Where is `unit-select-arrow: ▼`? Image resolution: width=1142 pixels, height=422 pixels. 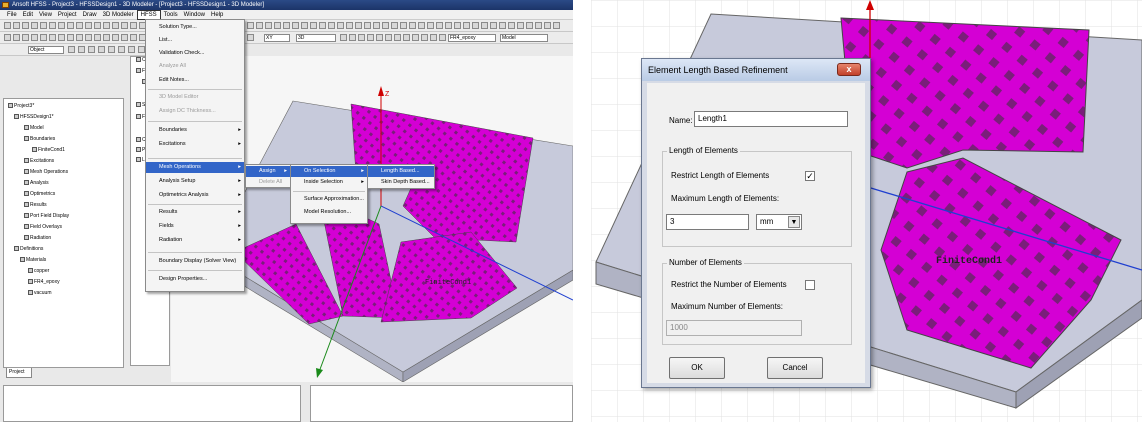 unit-select-arrow: ▼ is located at coordinates (794, 222).